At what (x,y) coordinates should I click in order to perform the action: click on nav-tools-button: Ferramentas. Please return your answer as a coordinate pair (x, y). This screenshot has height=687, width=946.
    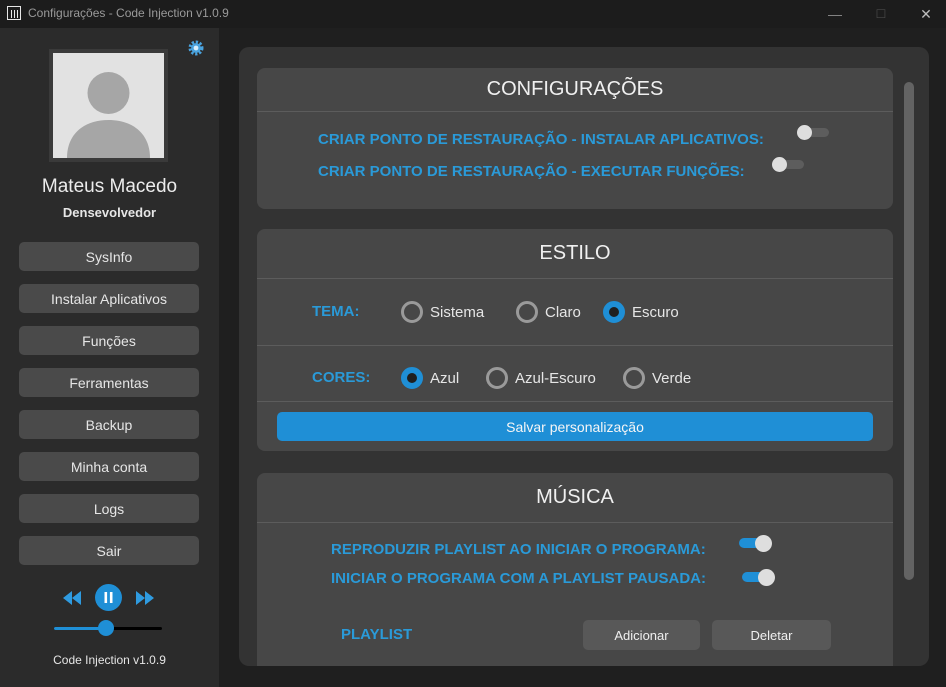
    Looking at the image, I should click on (109, 382).